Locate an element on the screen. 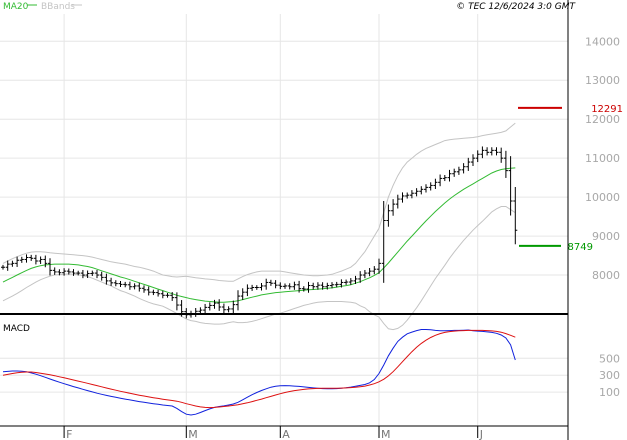  main-y-tick-label: 11000 is located at coordinates (602, 158).